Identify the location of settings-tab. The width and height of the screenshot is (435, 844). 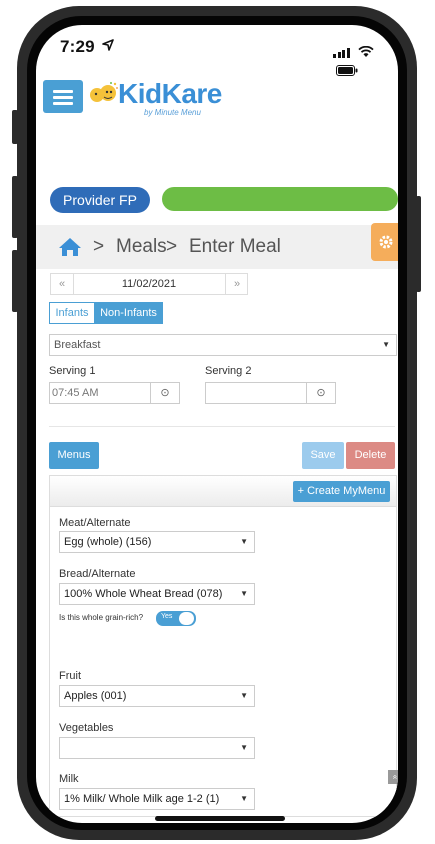
(384, 242).